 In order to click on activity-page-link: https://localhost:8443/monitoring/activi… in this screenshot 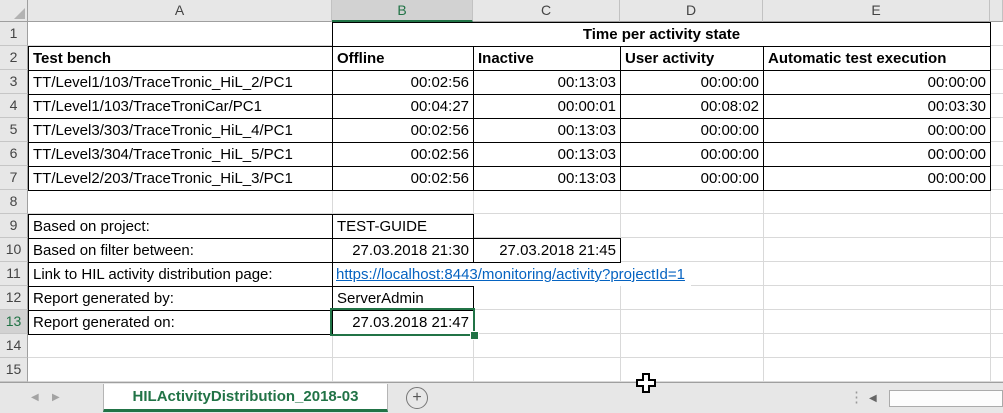, I will do `click(512, 274)`.